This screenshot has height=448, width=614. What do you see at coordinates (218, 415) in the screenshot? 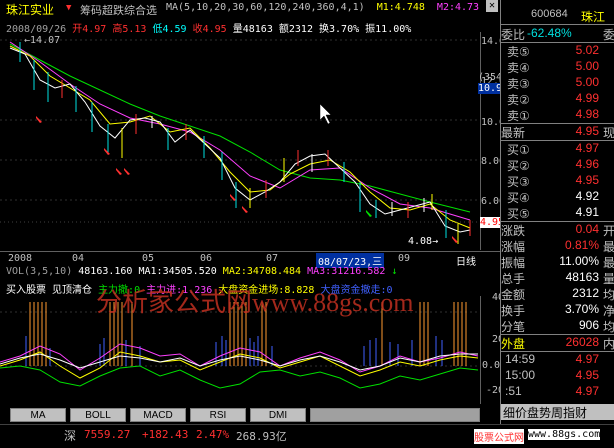
I see `tab-rsi: RSI` at bounding box center [218, 415].